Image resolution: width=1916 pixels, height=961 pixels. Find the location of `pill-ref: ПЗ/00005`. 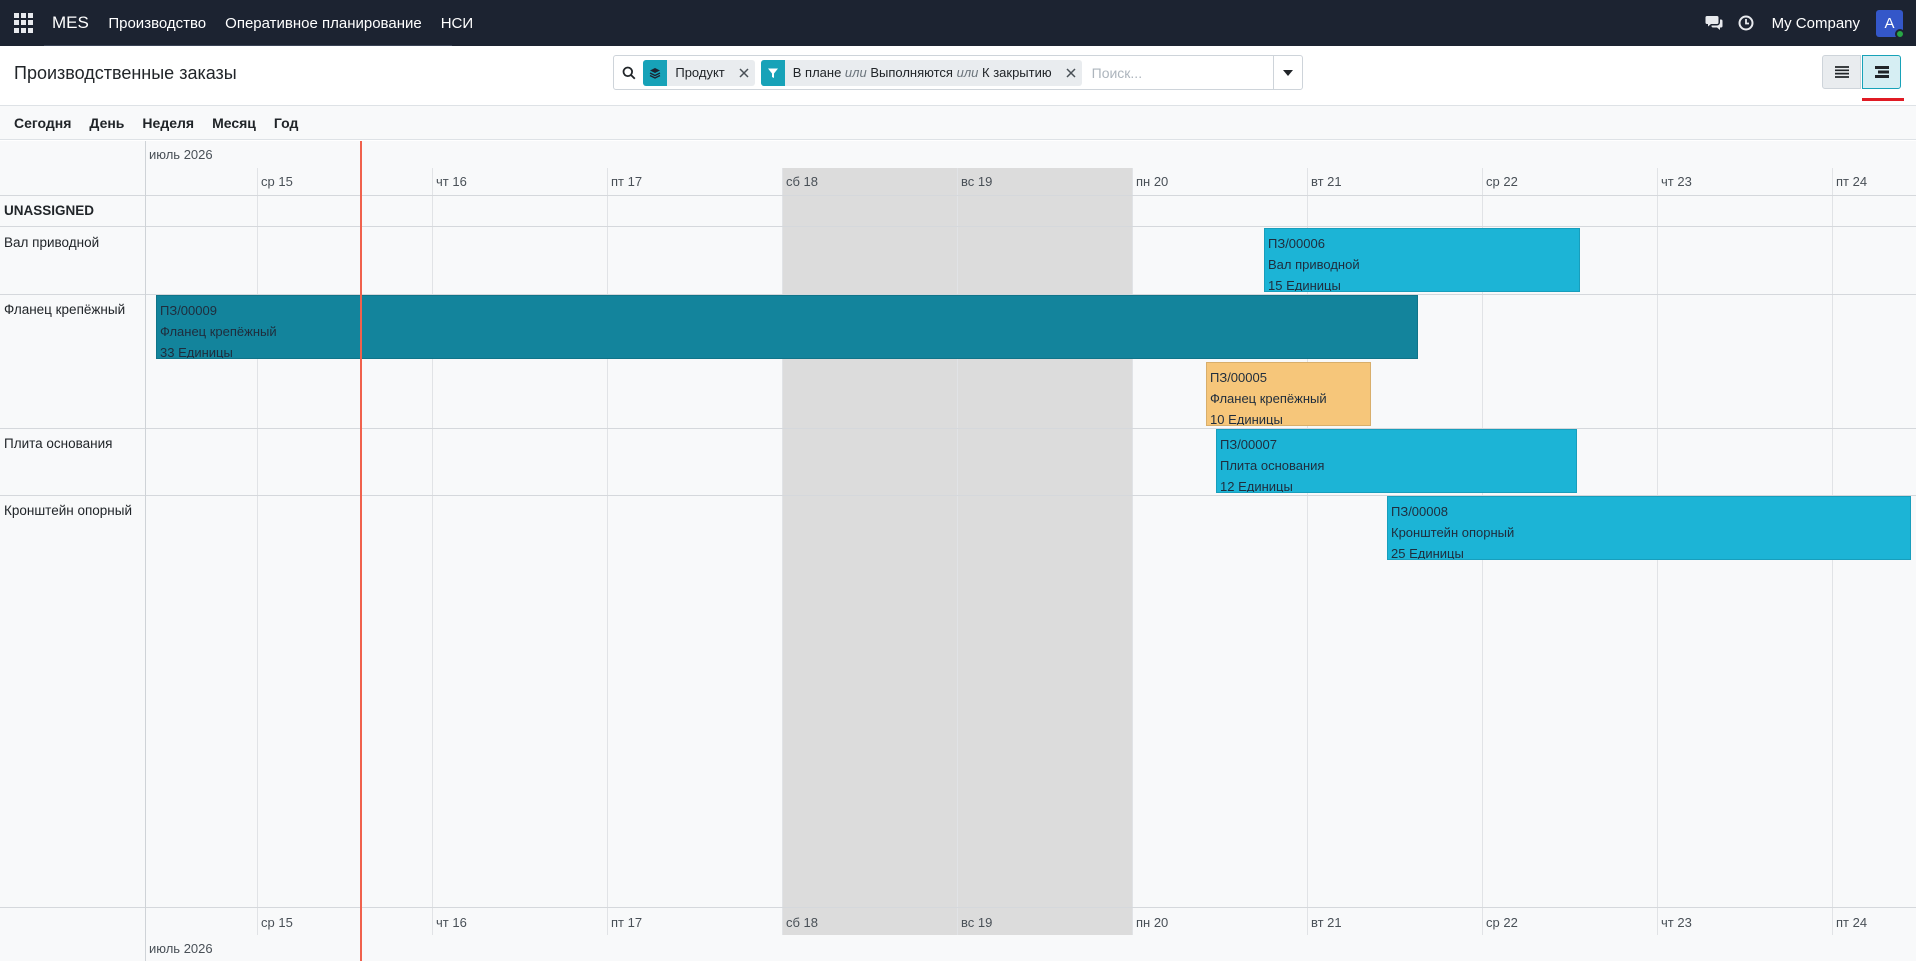

pill-ref: ПЗ/00005 is located at coordinates (1238, 377).